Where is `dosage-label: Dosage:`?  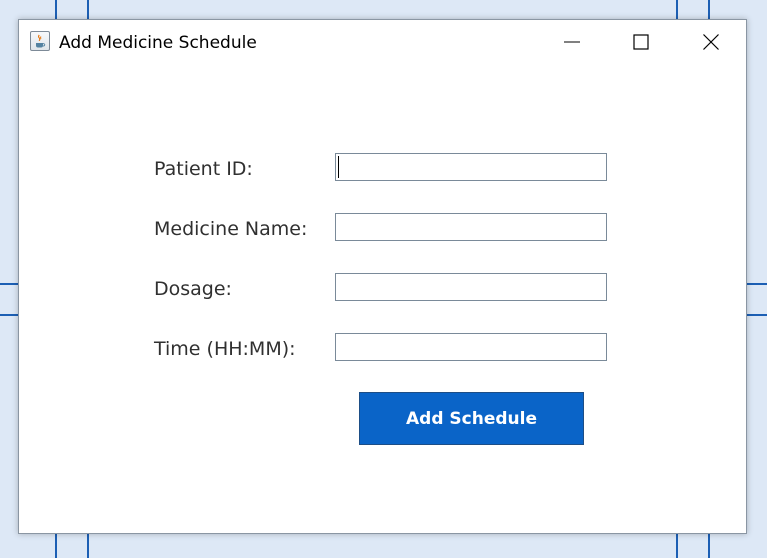 dosage-label: Dosage: is located at coordinates (193, 289).